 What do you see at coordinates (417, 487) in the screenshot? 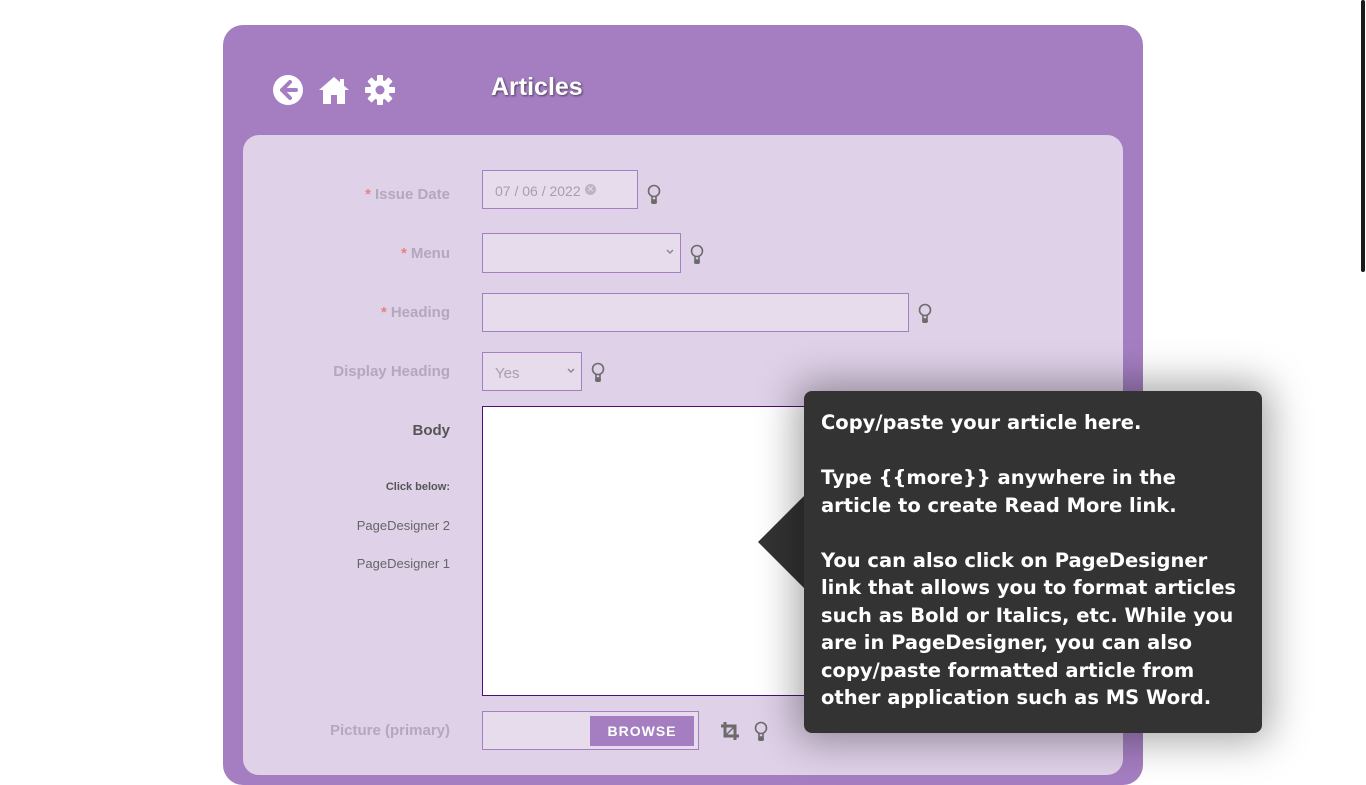
I see `click-below-label: Click below:` at bounding box center [417, 487].